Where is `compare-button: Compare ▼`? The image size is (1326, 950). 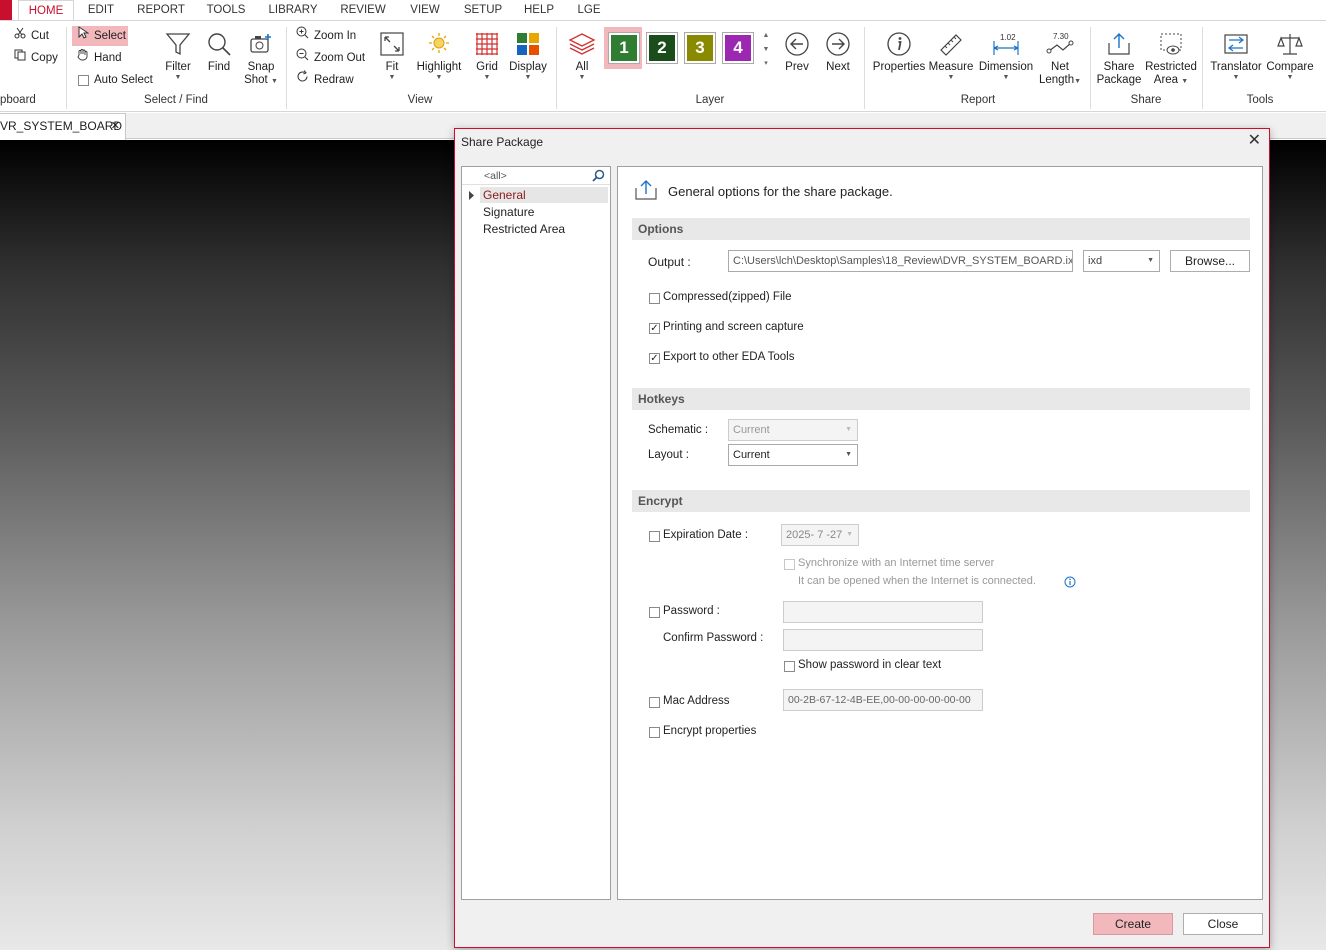
compare-button: Compare ▼ is located at coordinates (1290, 56).